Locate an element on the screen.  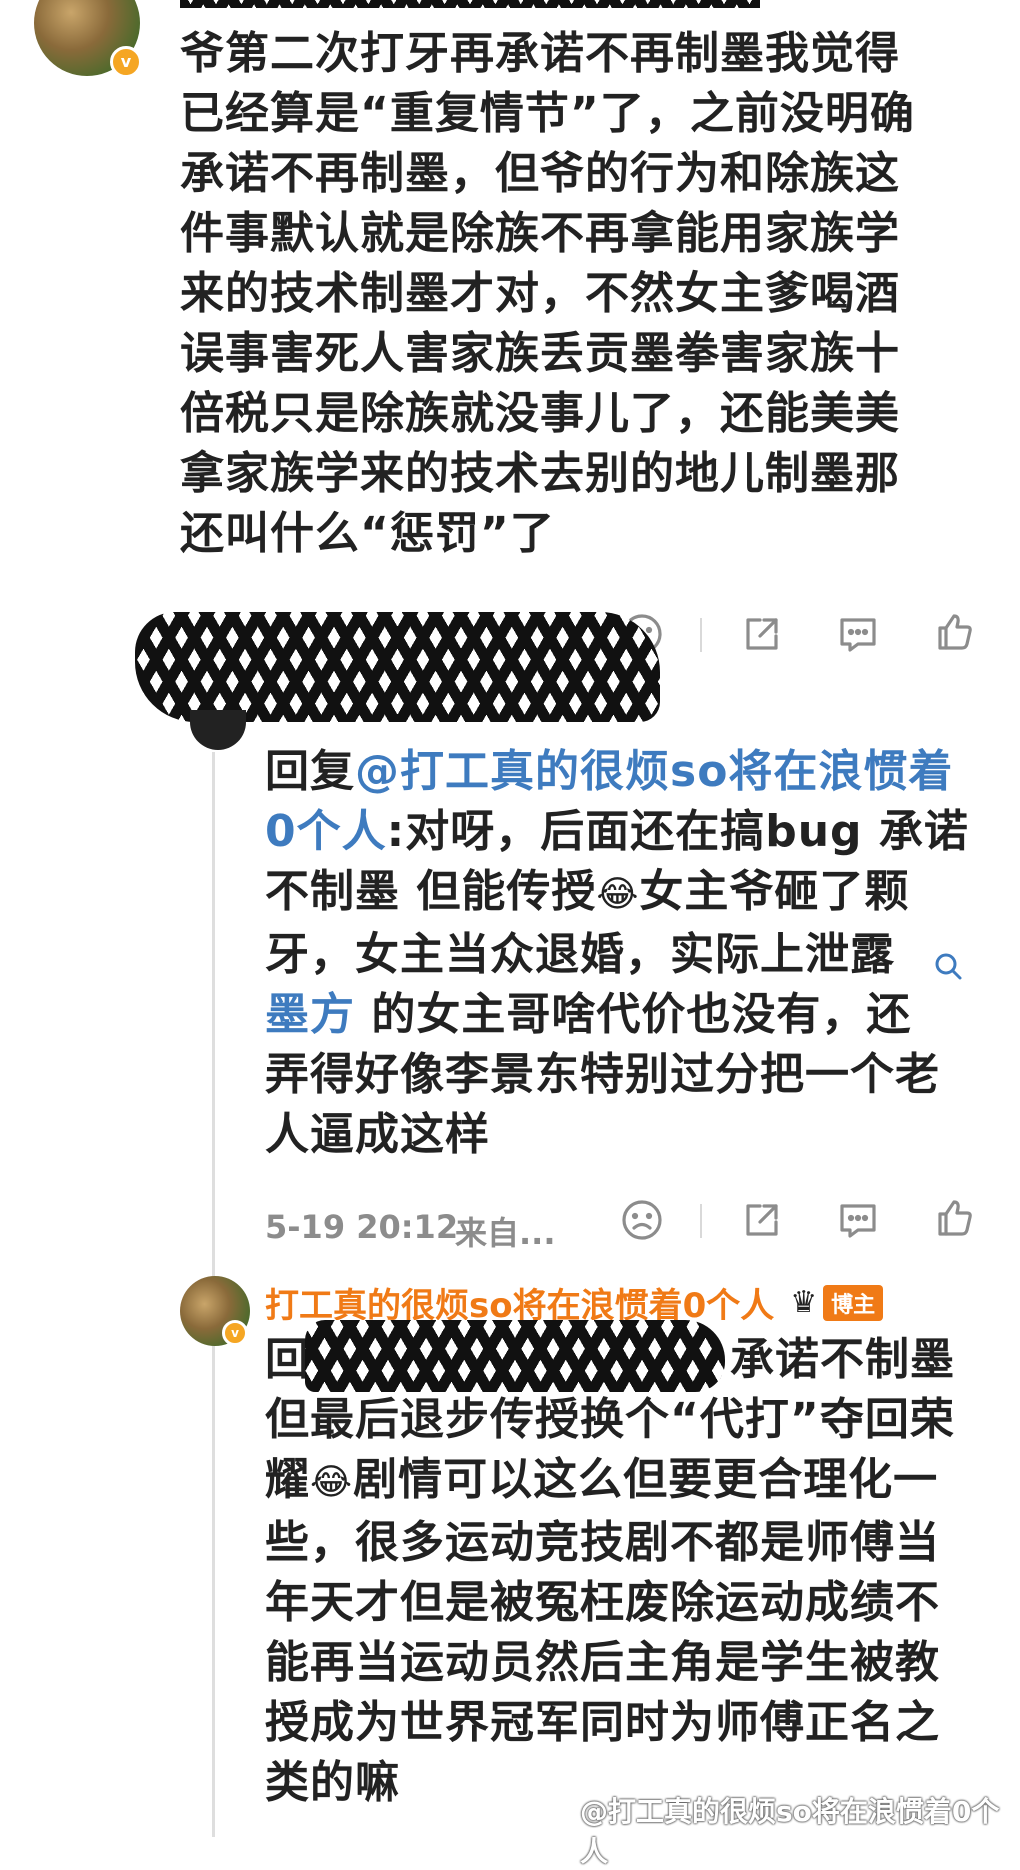
text-line: 能再当运动员然后主角是学生被教 is located at coordinates (602, 1662).